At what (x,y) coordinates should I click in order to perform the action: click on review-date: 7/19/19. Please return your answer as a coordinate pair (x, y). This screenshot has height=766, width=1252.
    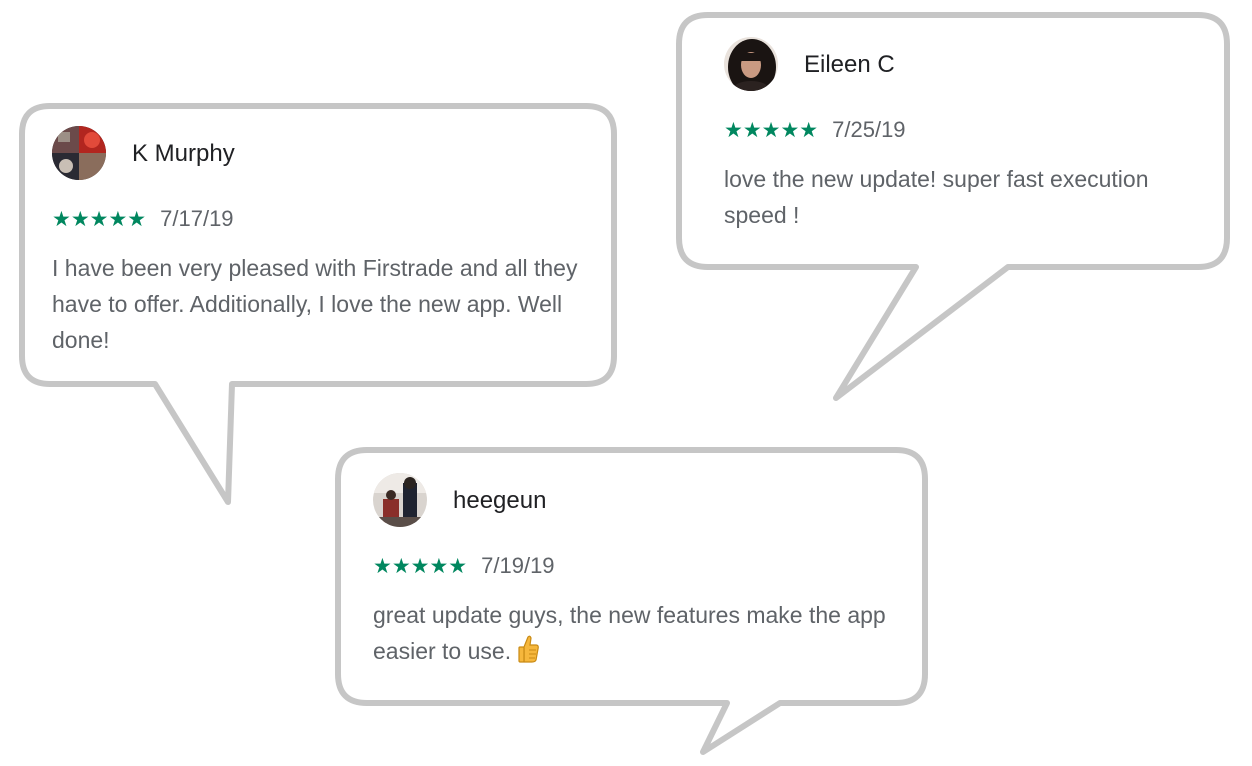
    Looking at the image, I should click on (518, 565).